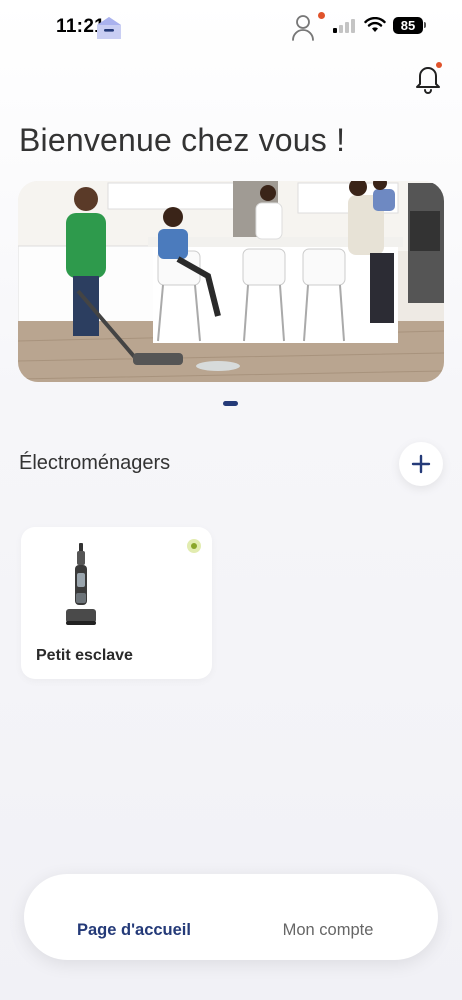 The height and width of the screenshot is (1000, 462). I want to click on battery-level: 85, so click(408, 25).